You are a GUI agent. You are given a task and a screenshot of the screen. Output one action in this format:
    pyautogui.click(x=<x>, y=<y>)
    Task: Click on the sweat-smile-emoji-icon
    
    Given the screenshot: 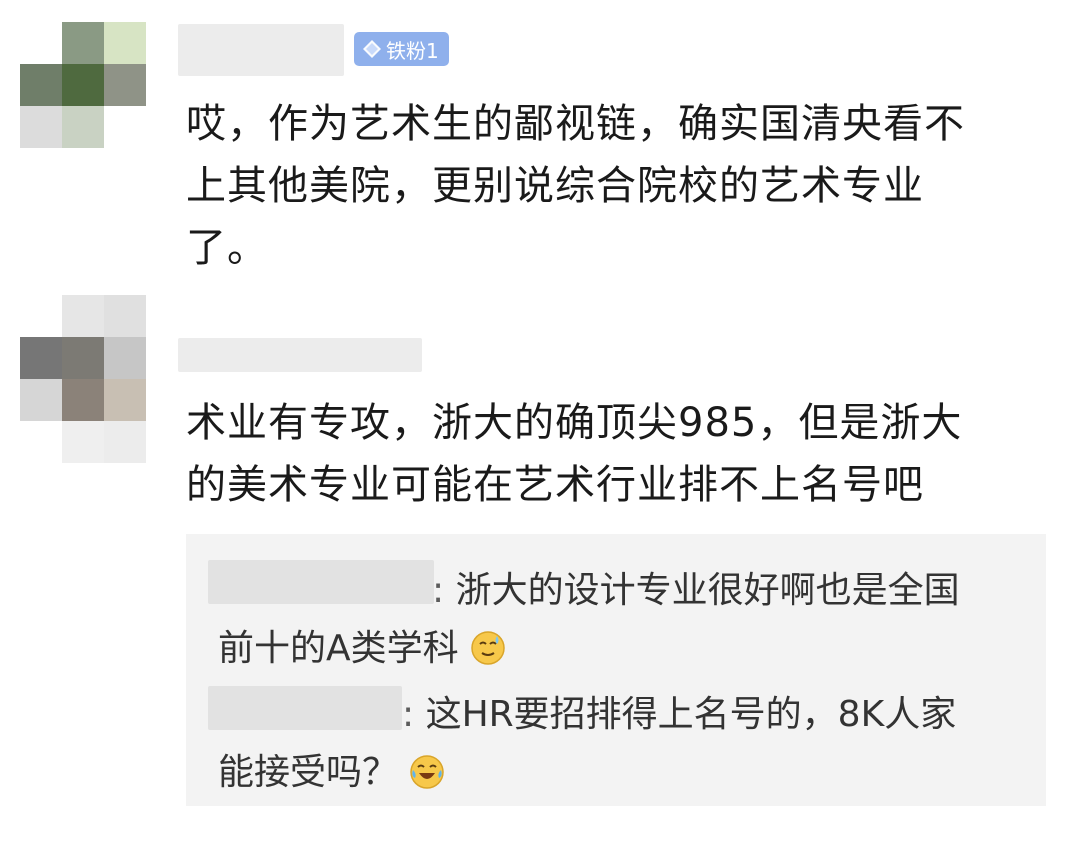 What is the action you would take?
    pyautogui.click(x=488, y=655)
    